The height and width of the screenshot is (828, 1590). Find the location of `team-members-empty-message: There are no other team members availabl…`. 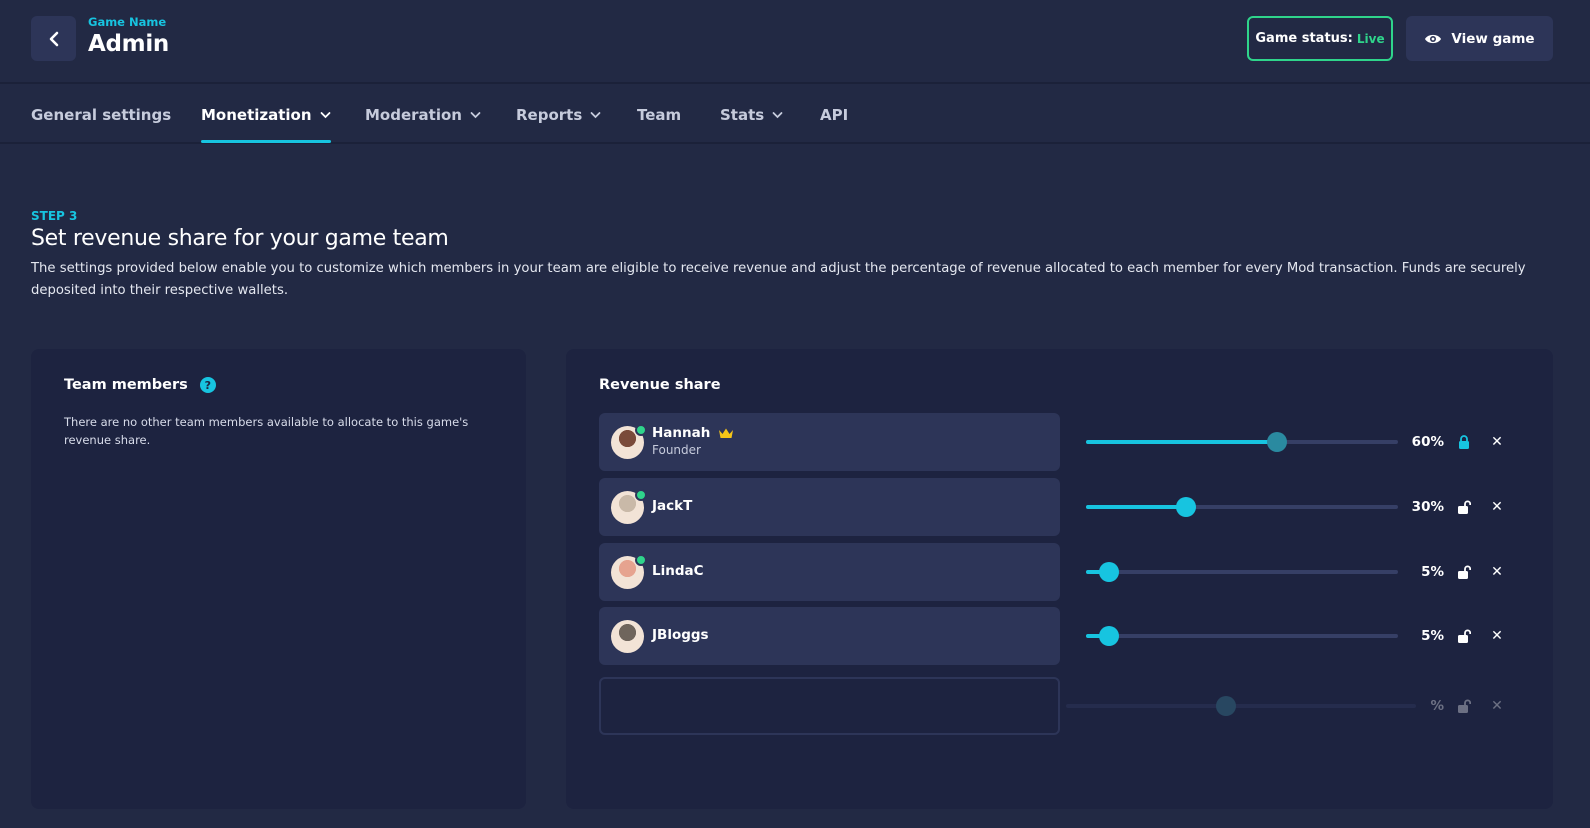

team-members-empty-message: There are no other team members availabl… is located at coordinates (266, 431).